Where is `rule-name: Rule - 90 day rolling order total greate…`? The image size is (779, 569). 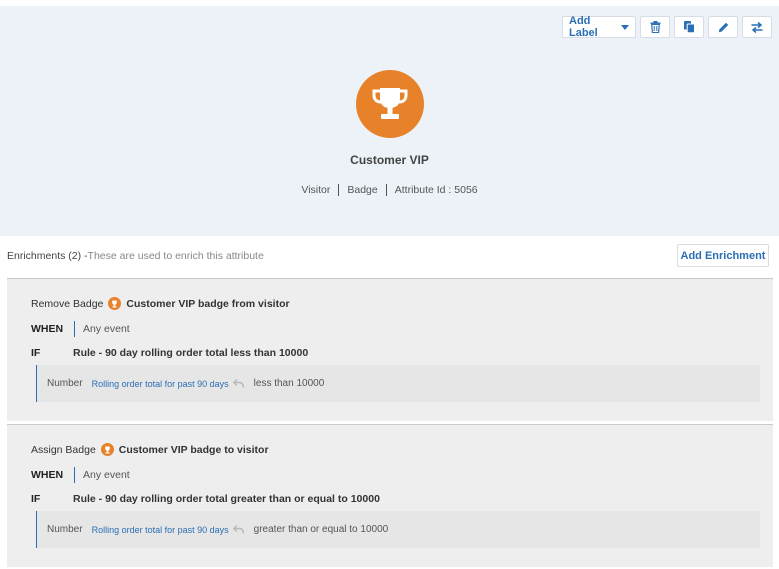
rule-name: Rule - 90 day rolling order total greate… is located at coordinates (226, 499).